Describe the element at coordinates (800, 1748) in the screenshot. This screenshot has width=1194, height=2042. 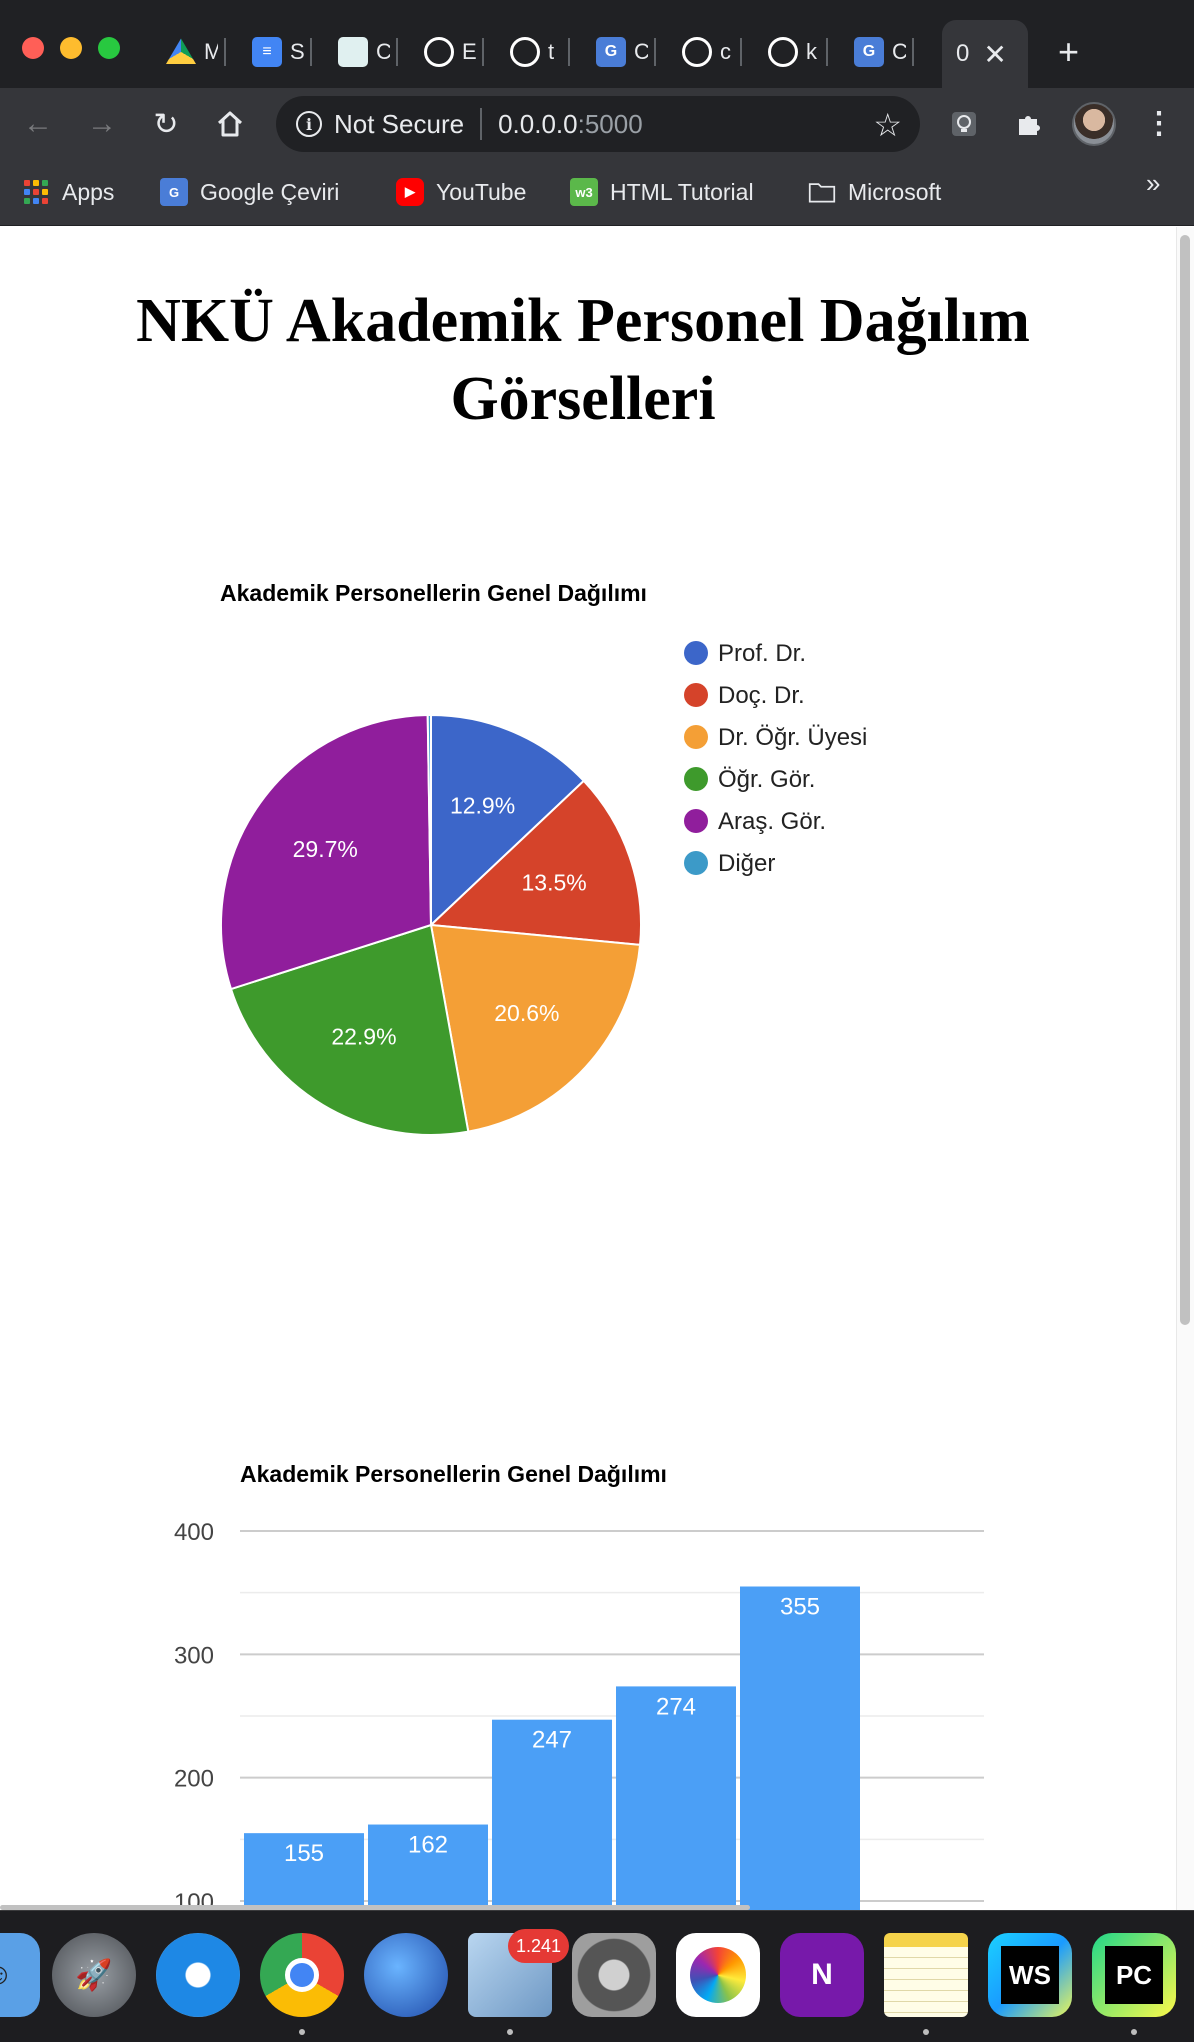
I see `bar` at that location.